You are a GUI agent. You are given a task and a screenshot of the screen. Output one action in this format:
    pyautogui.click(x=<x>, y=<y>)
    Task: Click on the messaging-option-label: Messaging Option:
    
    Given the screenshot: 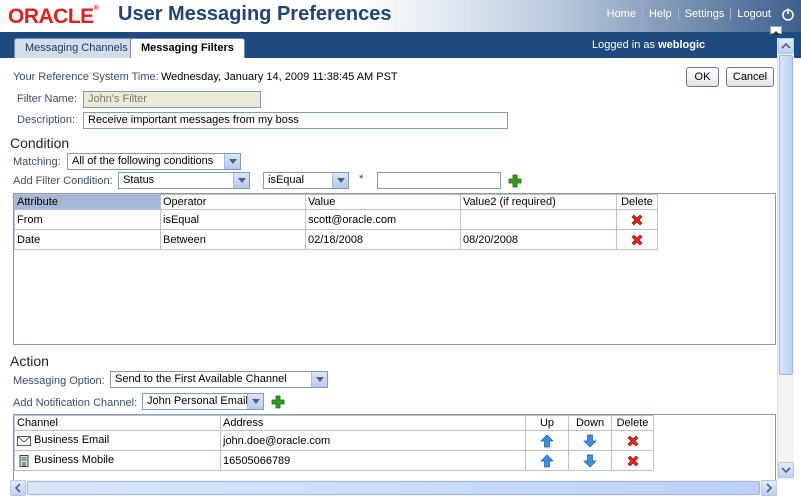 What is the action you would take?
    pyautogui.click(x=59, y=381)
    